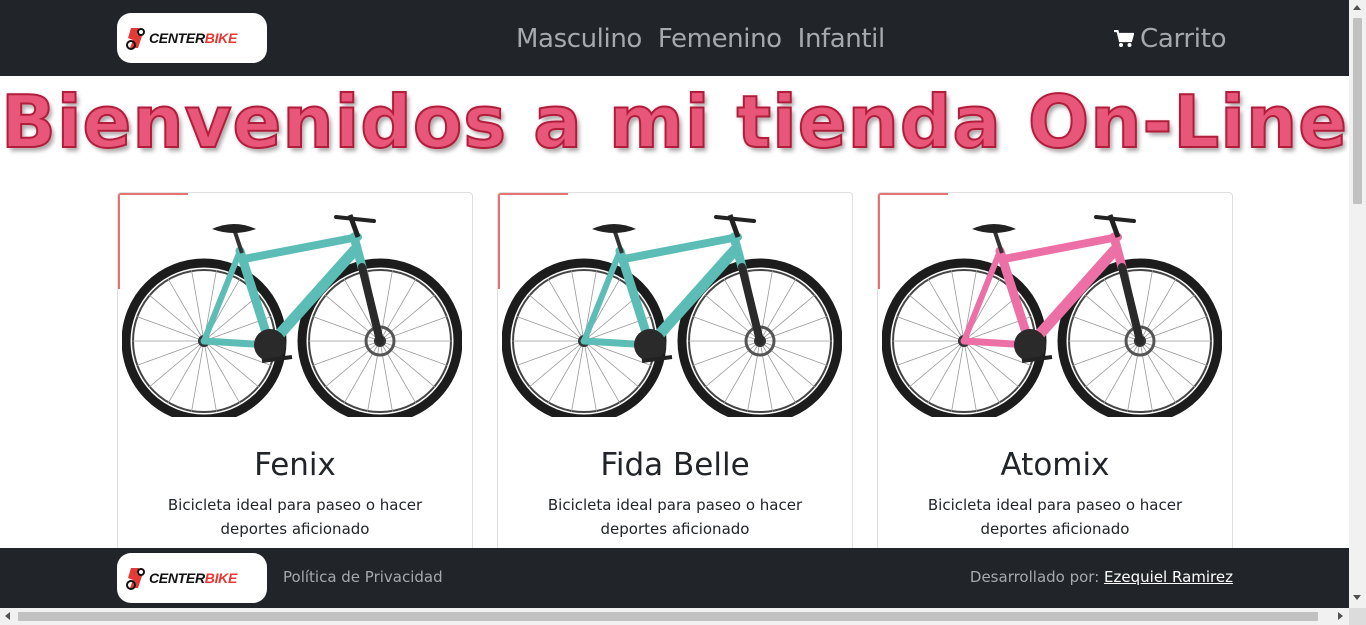 This screenshot has height=625, width=1366. Describe the element at coordinates (1357, 597) in the screenshot. I see `scroll-down-icon` at that location.